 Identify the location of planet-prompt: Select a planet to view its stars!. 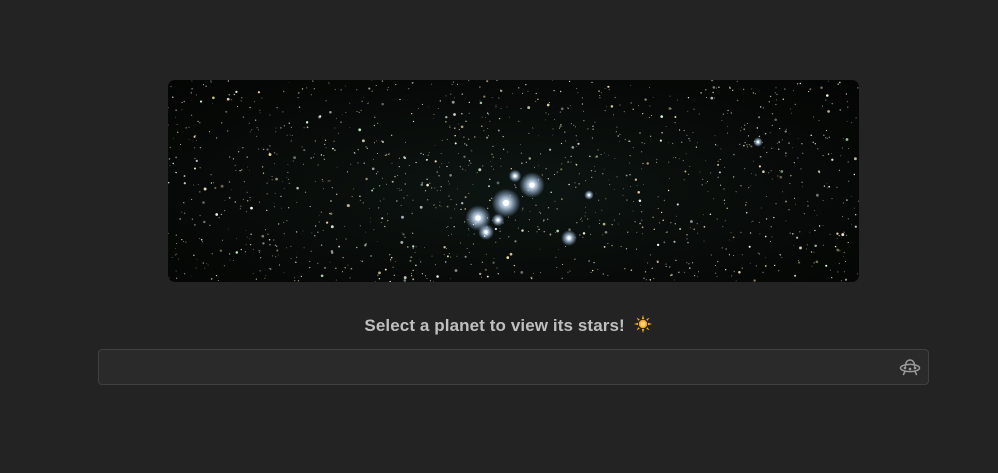
(499, 326).